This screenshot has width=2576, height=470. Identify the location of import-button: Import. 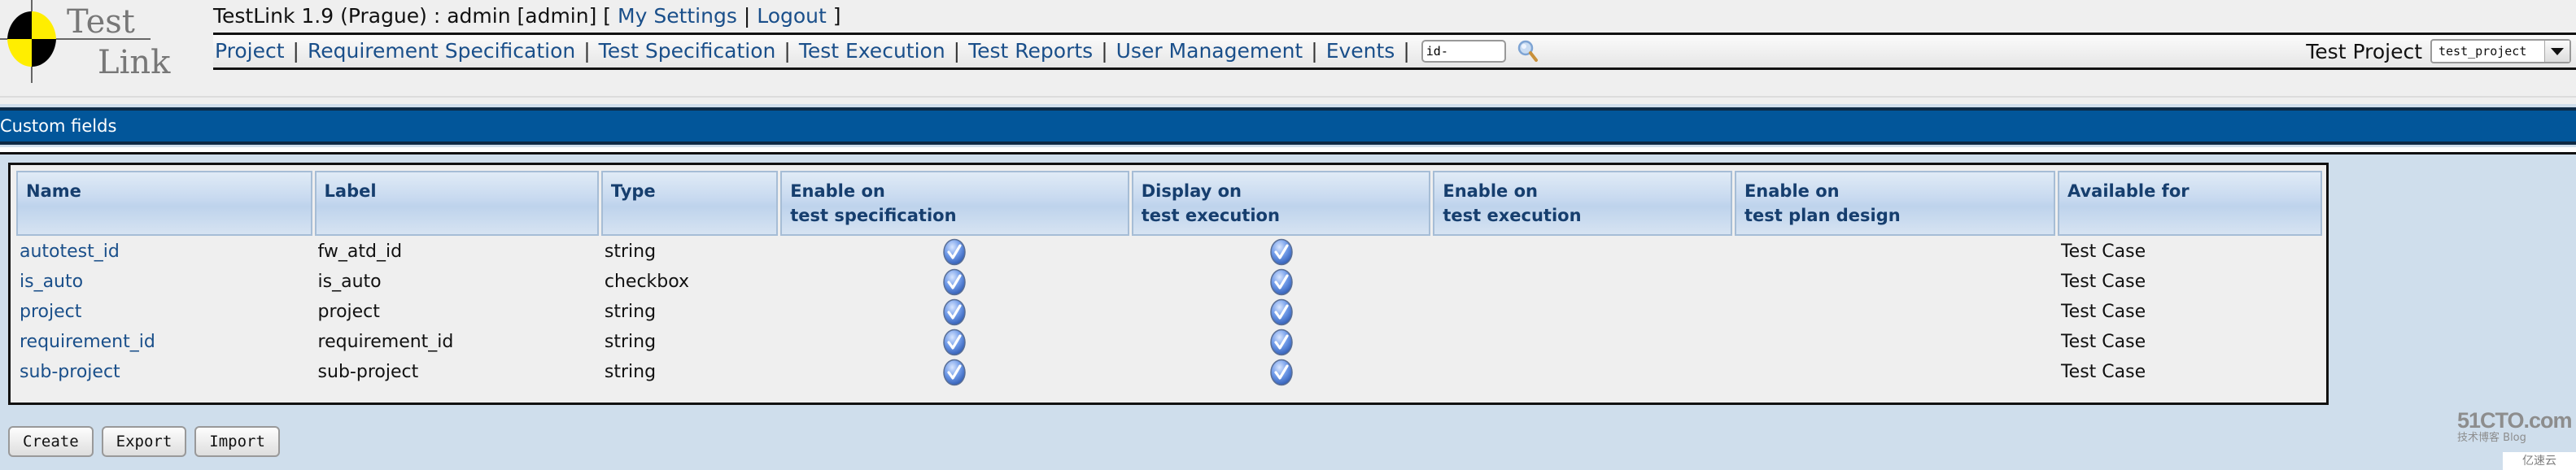
(237, 441).